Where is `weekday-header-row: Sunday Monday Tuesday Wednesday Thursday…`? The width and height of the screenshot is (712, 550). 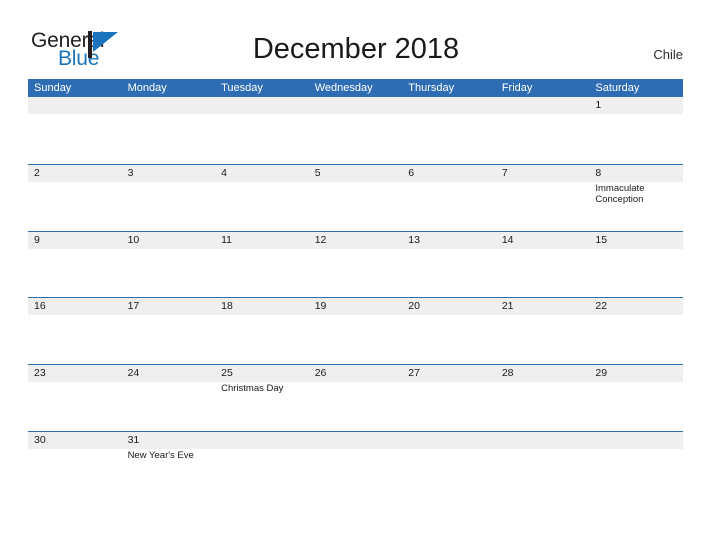 weekday-header-row: Sunday Monday Tuesday Wednesday Thursday… is located at coordinates (355, 88).